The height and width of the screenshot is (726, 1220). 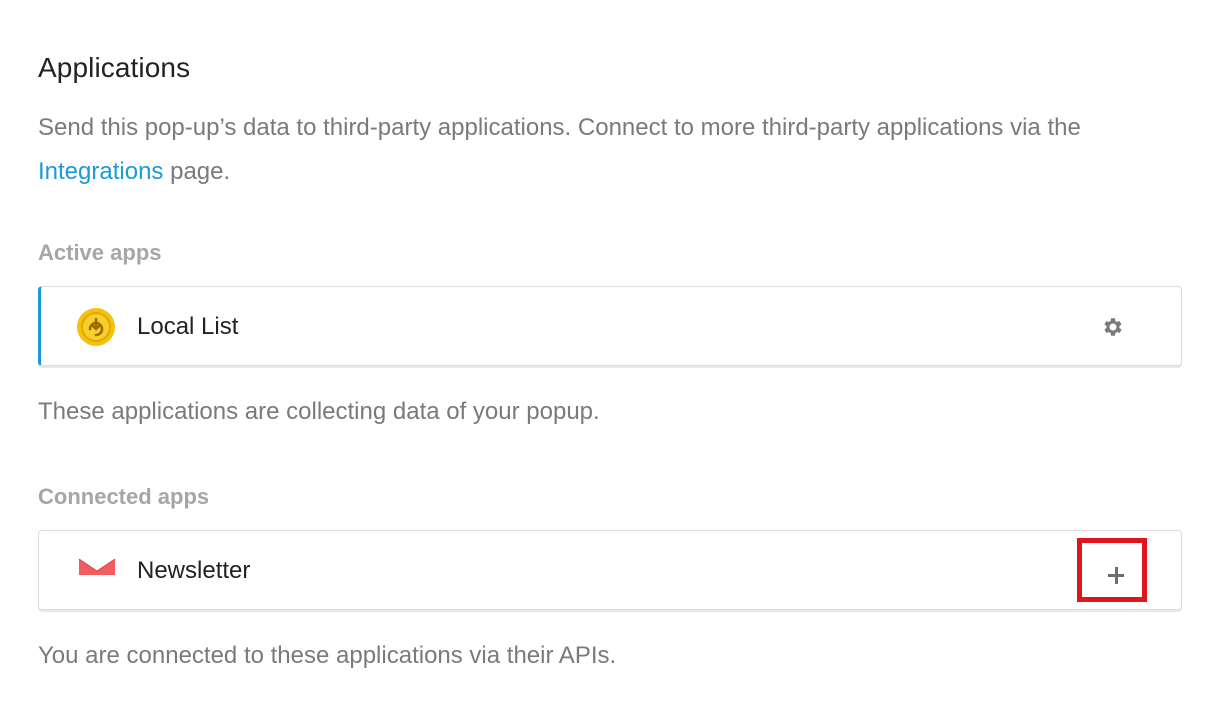 What do you see at coordinates (194, 570) in the screenshot?
I see `app-name-newsletter: Newsletter` at bounding box center [194, 570].